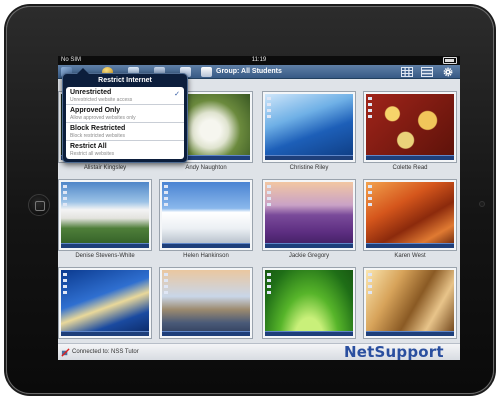 This screenshot has height=402, width=500. I want to click on front-camera, so click(482, 204).